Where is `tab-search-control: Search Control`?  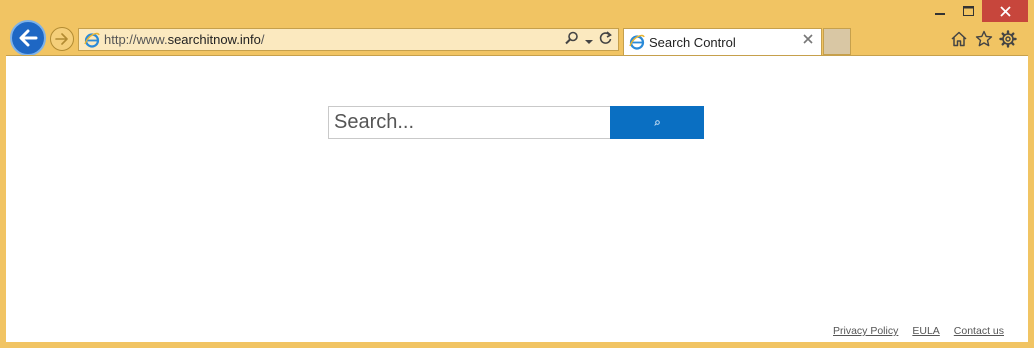 tab-search-control: Search Control is located at coordinates (722, 41).